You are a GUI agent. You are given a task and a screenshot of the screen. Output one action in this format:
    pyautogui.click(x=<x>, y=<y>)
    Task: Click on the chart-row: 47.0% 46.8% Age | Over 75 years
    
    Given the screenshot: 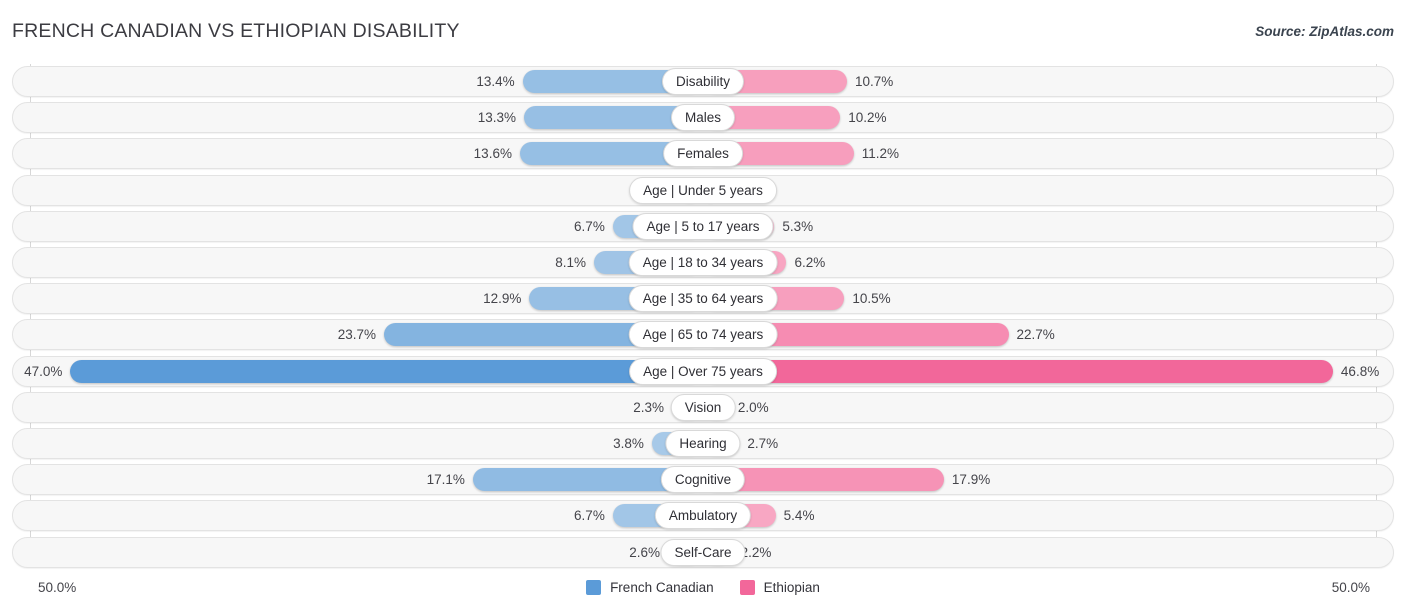 What is the action you would take?
    pyautogui.click(x=703, y=371)
    